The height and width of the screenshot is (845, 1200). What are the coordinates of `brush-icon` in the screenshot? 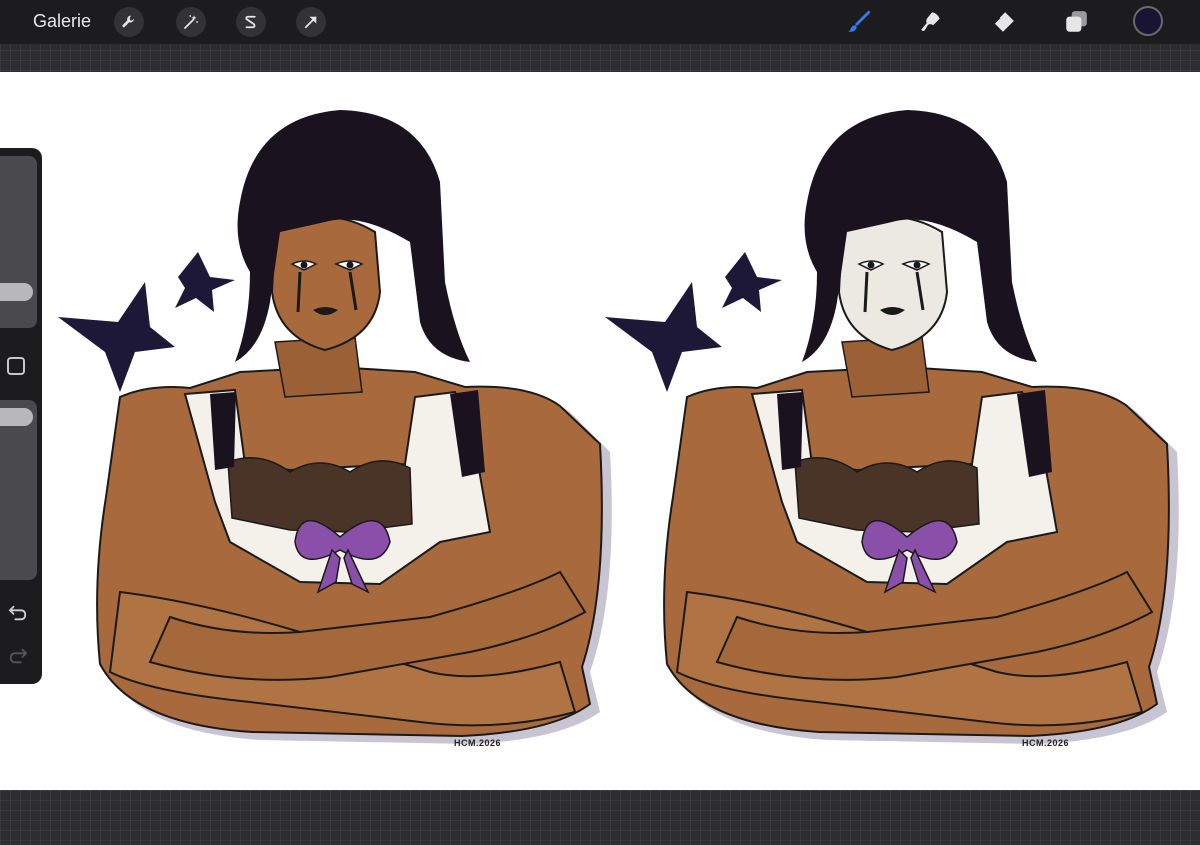 It's located at (859, 21).